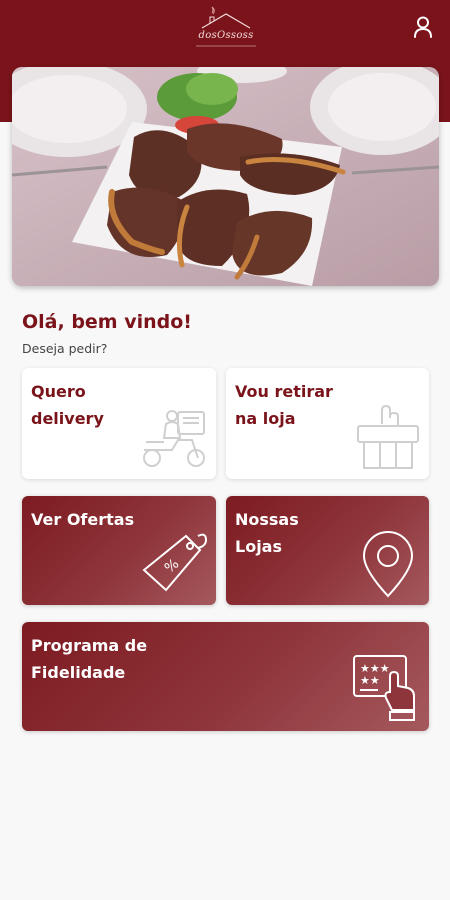  What do you see at coordinates (119, 550) in the screenshot?
I see `offers-card: Ver Ofertas %` at bounding box center [119, 550].